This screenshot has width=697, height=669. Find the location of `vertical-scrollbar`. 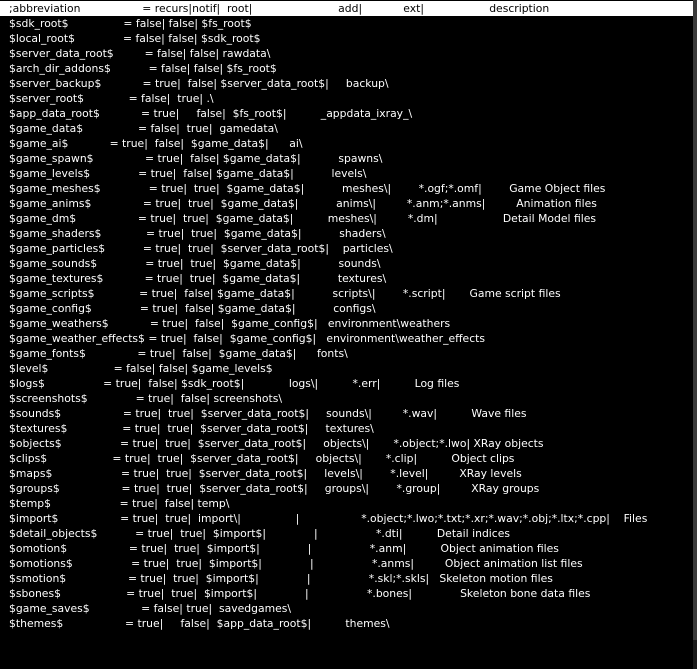

vertical-scrollbar is located at coordinates (695, 334).